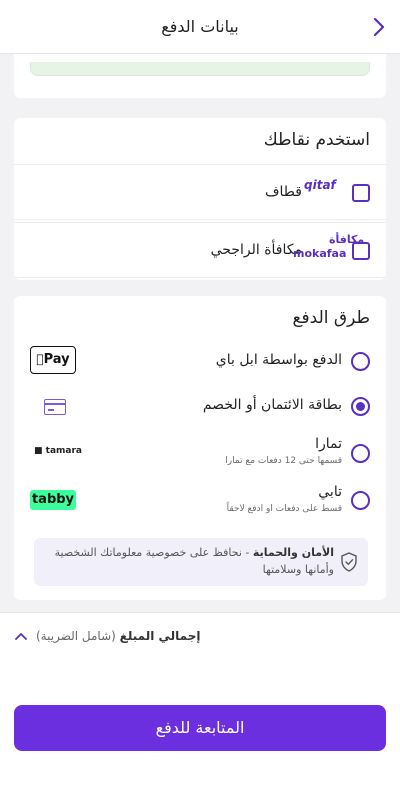 Image resolution: width=400 pixels, height=789 pixels. I want to click on total-row: إجمالي المبلغ (شامل الضريبة), so click(200, 637).